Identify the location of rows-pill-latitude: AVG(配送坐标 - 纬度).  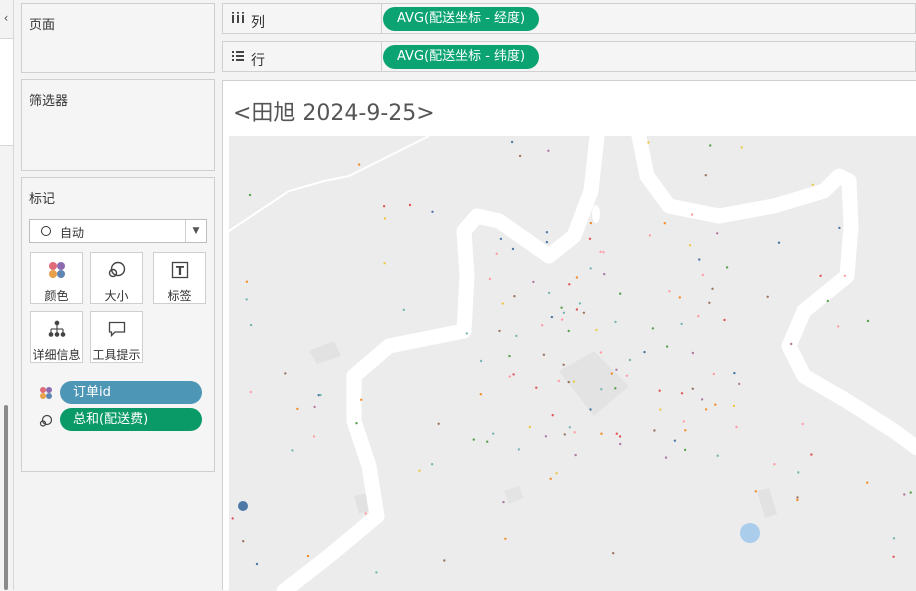
(461, 57).